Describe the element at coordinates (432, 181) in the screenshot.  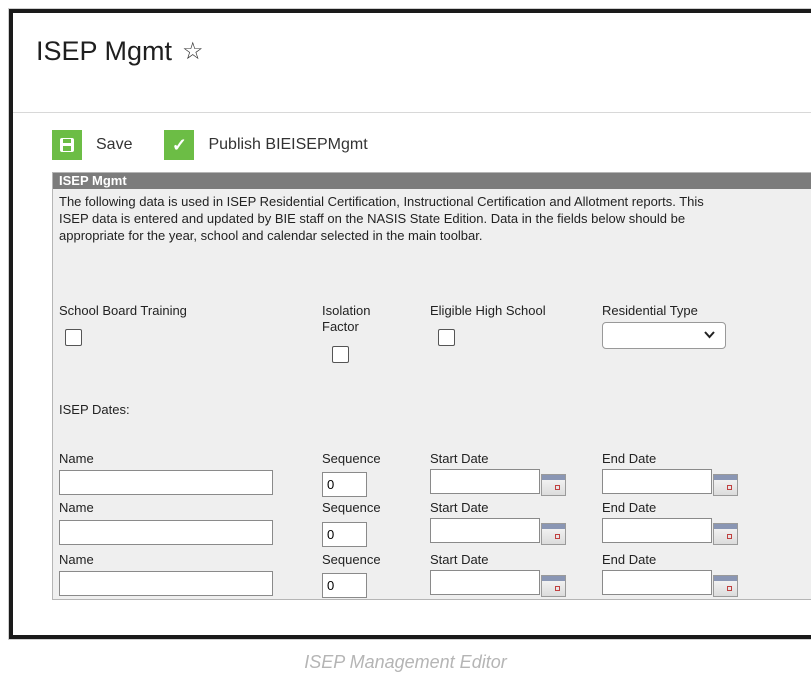
I see `panel-header: ISEP Mgmt` at that location.